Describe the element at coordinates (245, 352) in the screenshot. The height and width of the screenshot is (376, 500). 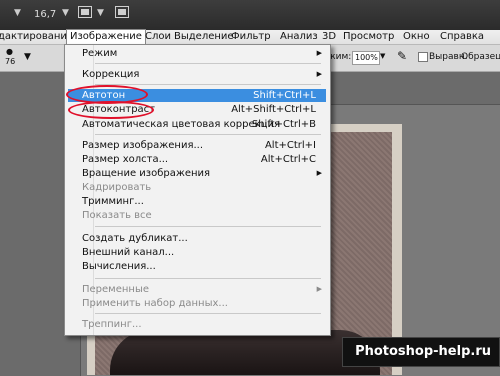
I see `photo-collar` at that location.